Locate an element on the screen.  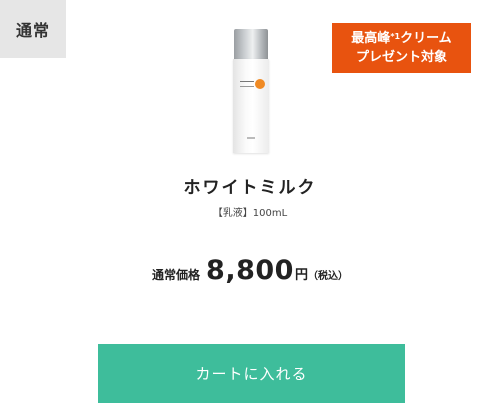
bottle-logo-dot is located at coordinates (260, 84).